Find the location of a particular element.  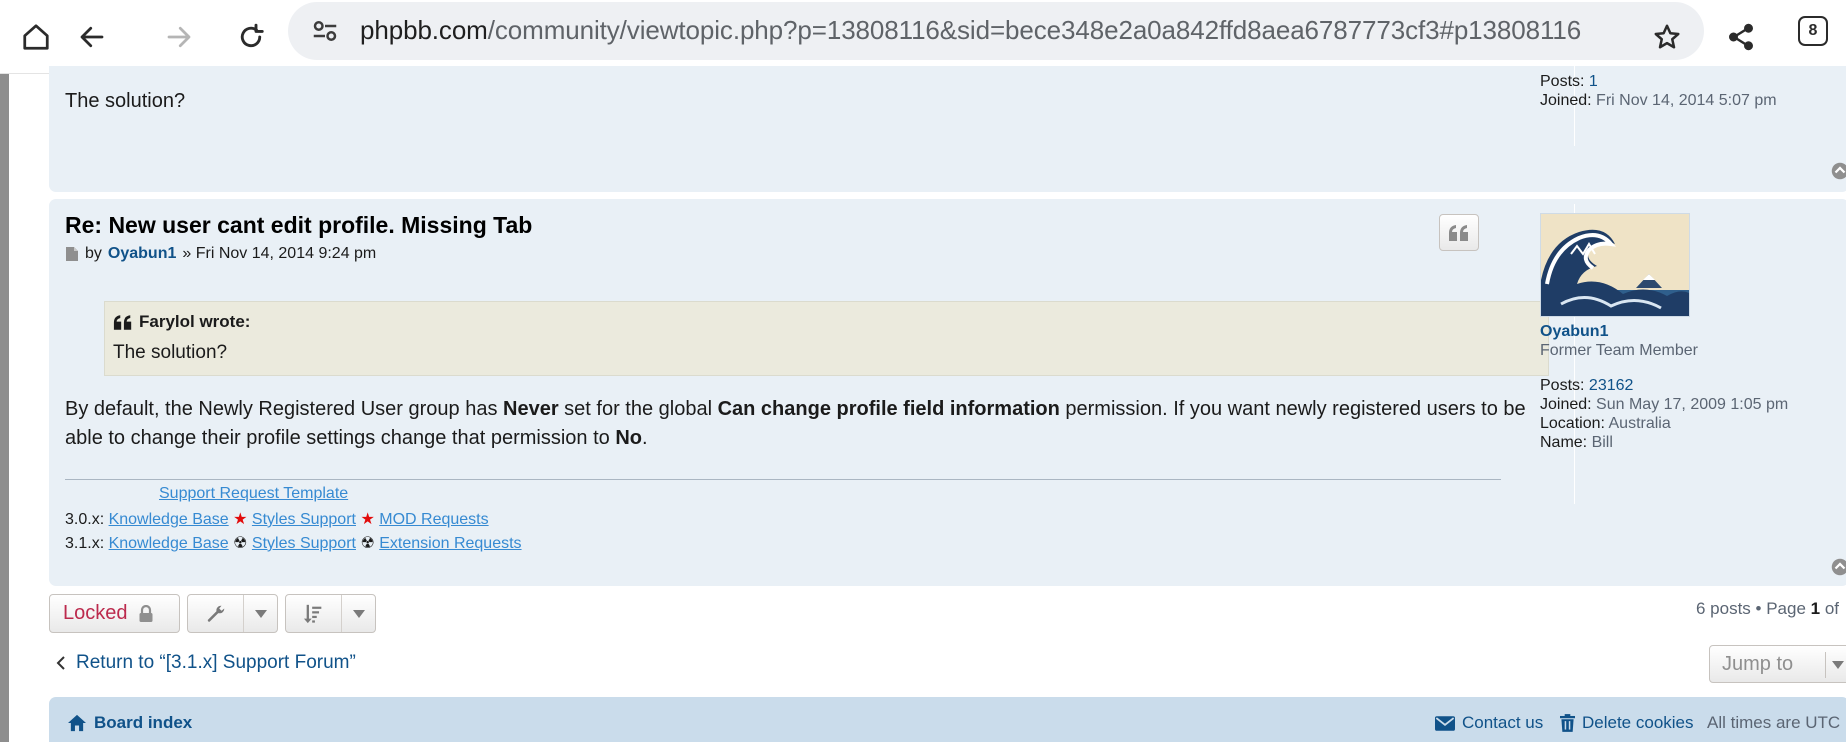

bookmark-button is located at coordinates (1667, 37).